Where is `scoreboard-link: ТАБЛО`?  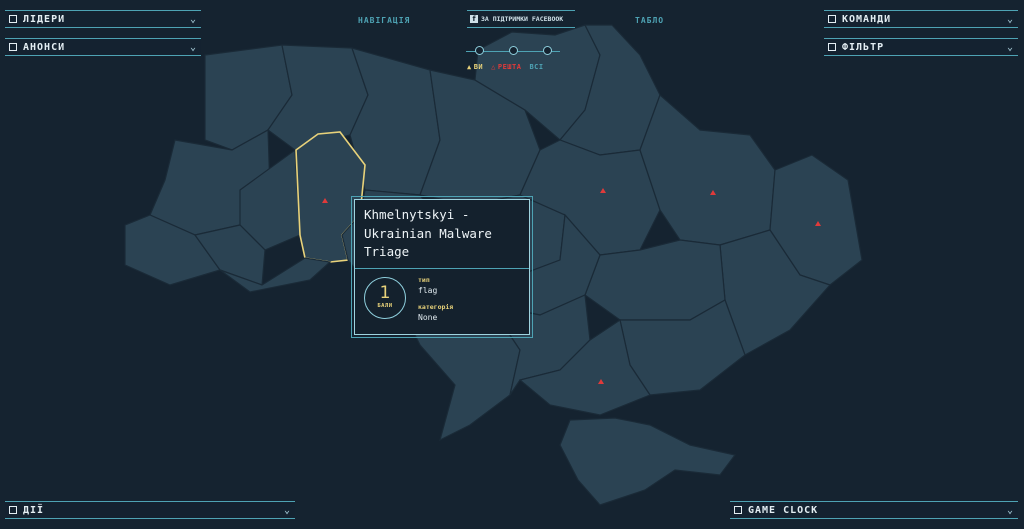
scoreboard-link: ТАБЛО is located at coordinates (649, 20).